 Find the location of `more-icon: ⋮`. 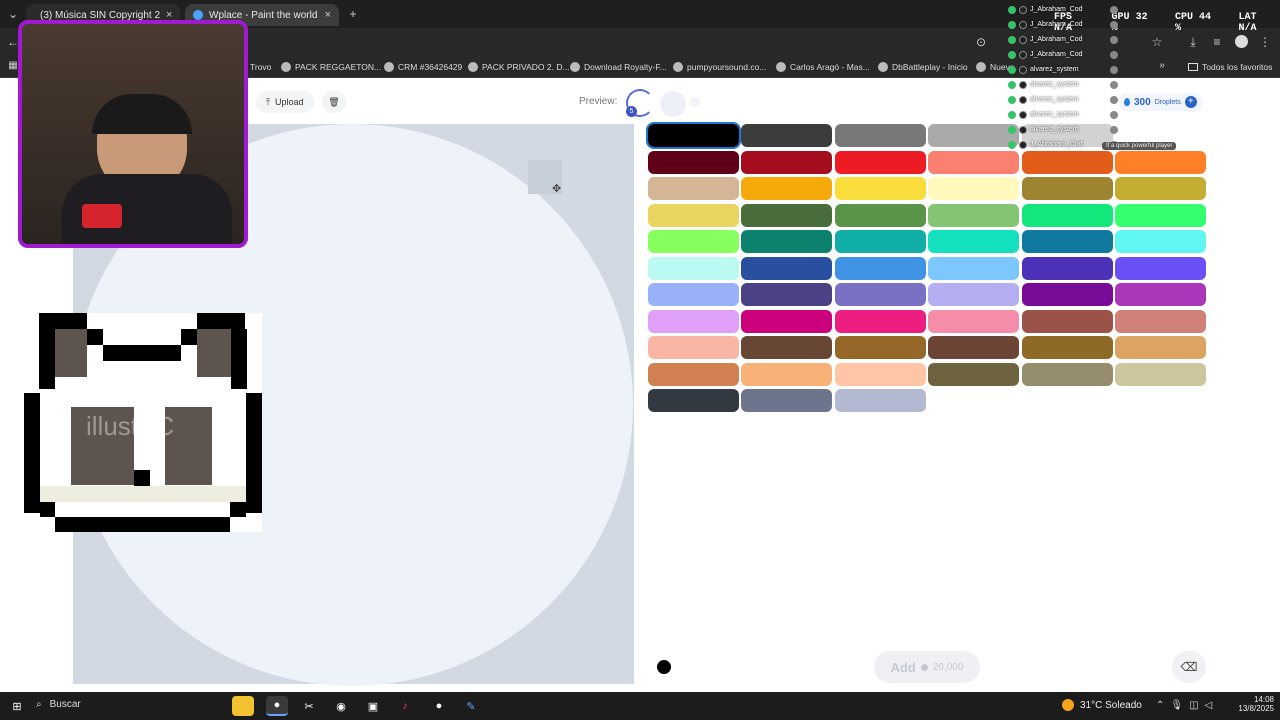

more-icon: ⋮ is located at coordinates (1265, 42).